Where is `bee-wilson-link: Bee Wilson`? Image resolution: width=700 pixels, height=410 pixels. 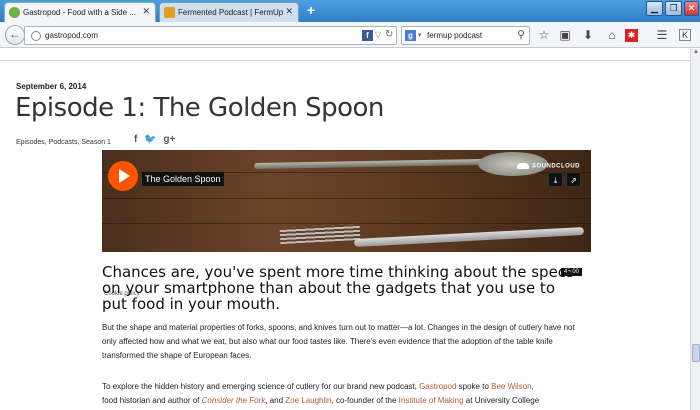 bee-wilson-link: Bee Wilson is located at coordinates (511, 386).